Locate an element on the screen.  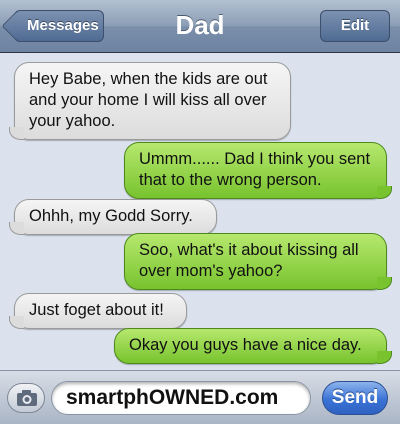
composer-bar: smartphOWNED.com Send is located at coordinates (200, 397).